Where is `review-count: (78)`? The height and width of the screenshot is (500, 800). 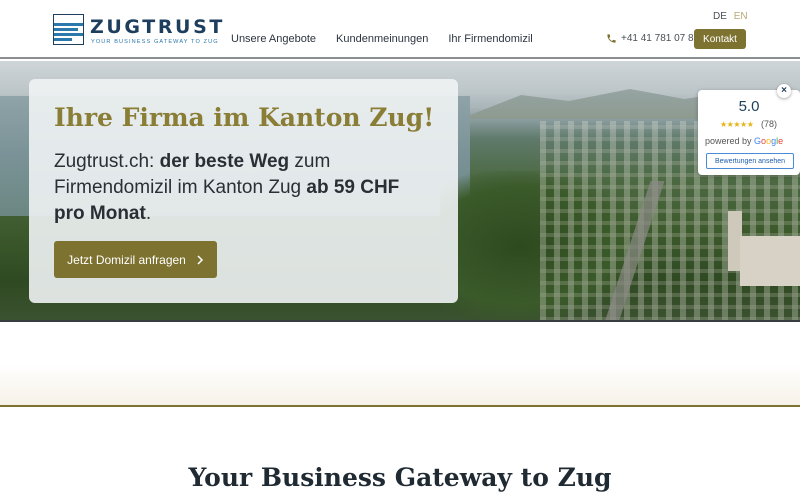 review-count: (78) is located at coordinates (769, 124).